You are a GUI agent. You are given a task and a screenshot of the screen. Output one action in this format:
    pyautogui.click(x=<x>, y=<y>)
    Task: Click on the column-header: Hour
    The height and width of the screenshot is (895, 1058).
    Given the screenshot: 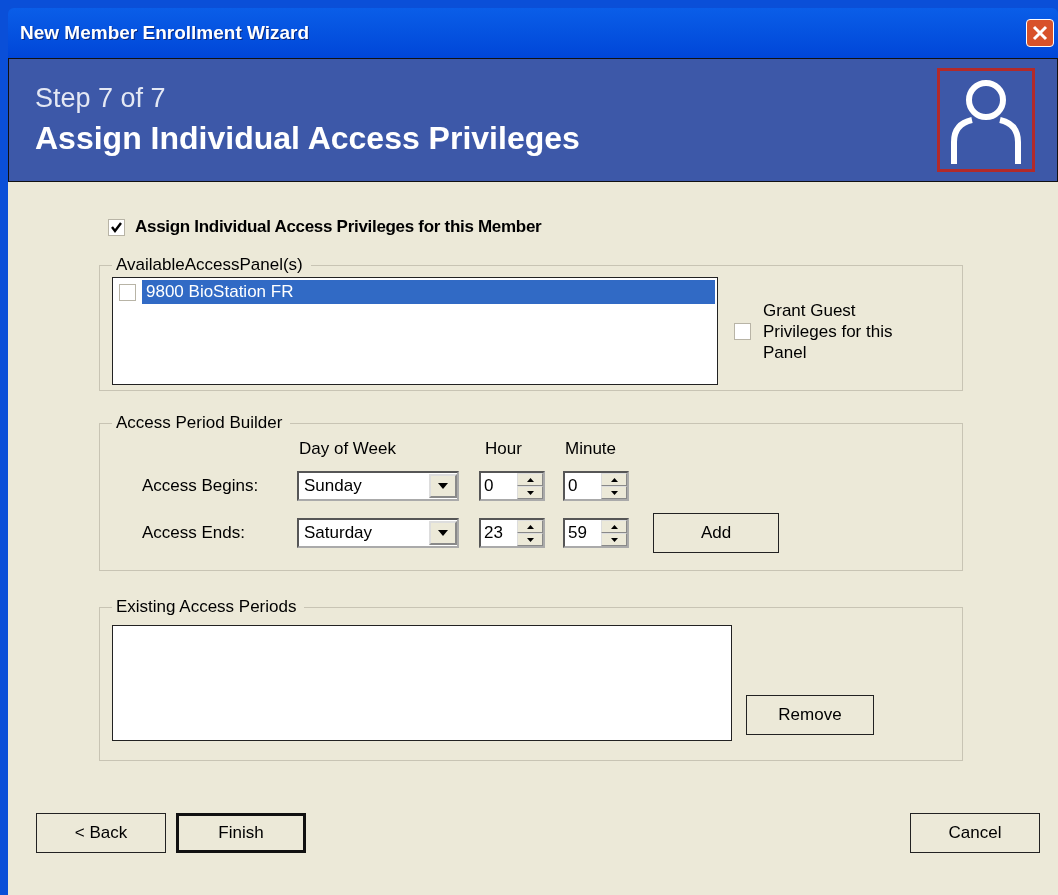 What is the action you would take?
    pyautogui.click(x=503, y=449)
    